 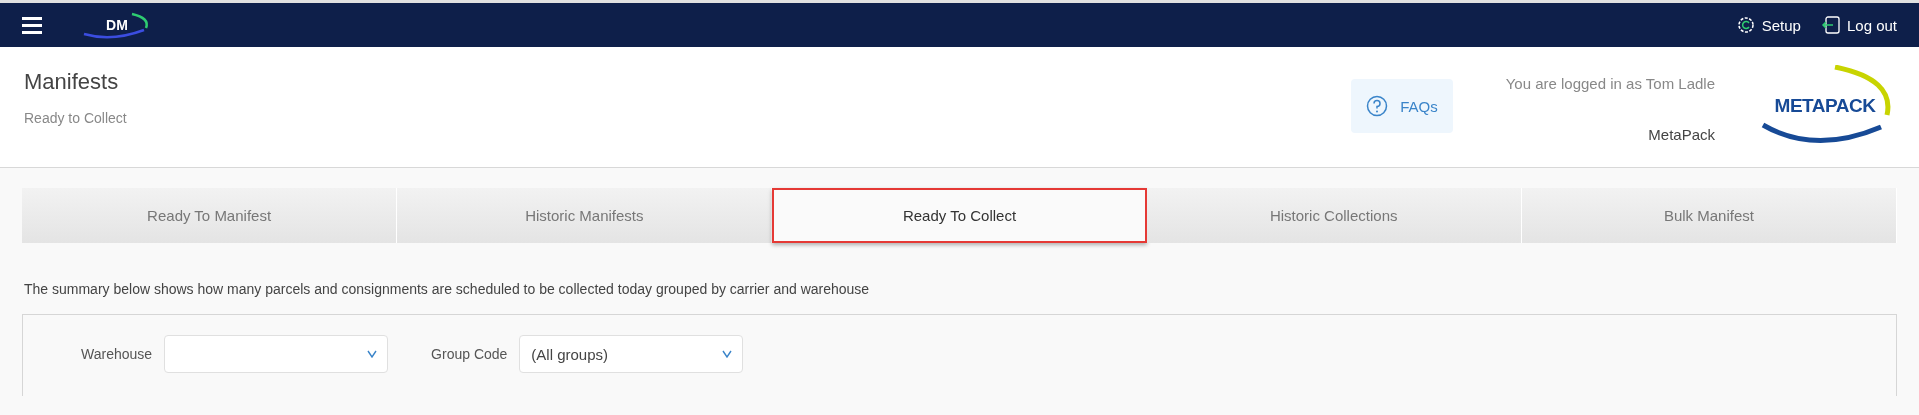 What do you see at coordinates (959, 215) in the screenshot?
I see `tab: Ready To Collect` at bounding box center [959, 215].